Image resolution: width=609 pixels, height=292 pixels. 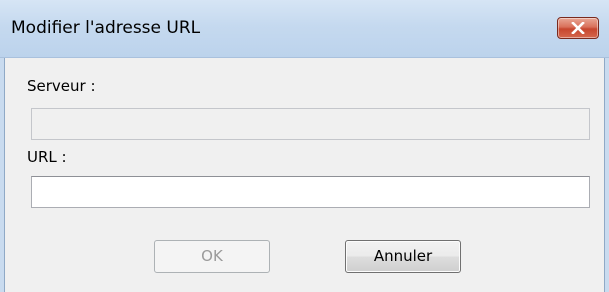 I want to click on server-label: Serveur :, so click(x=61, y=86).